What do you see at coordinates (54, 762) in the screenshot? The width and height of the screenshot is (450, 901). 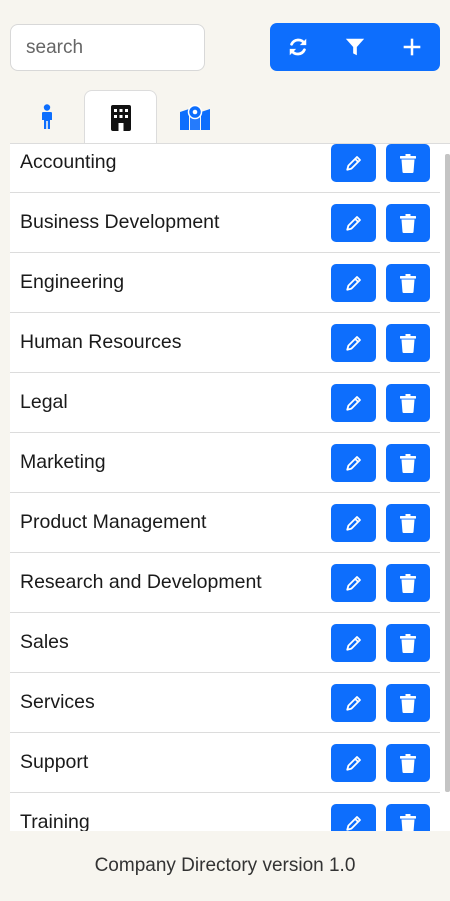 I see `department-name: Support` at bounding box center [54, 762].